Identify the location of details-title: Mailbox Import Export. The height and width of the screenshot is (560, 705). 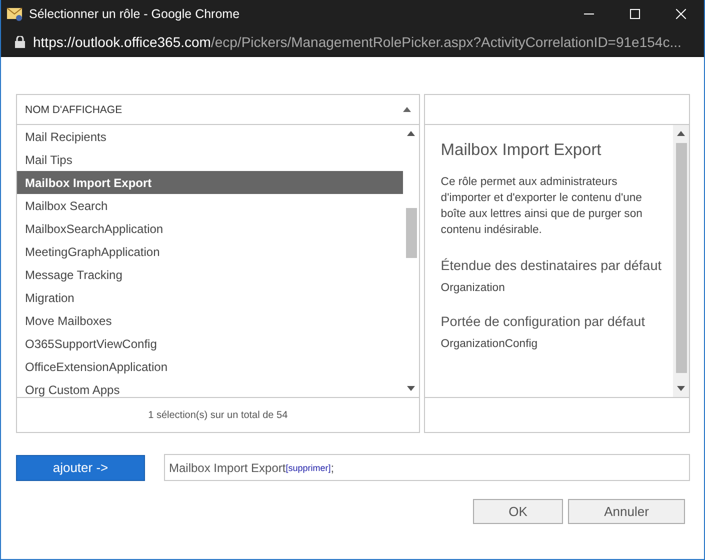
(521, 150).